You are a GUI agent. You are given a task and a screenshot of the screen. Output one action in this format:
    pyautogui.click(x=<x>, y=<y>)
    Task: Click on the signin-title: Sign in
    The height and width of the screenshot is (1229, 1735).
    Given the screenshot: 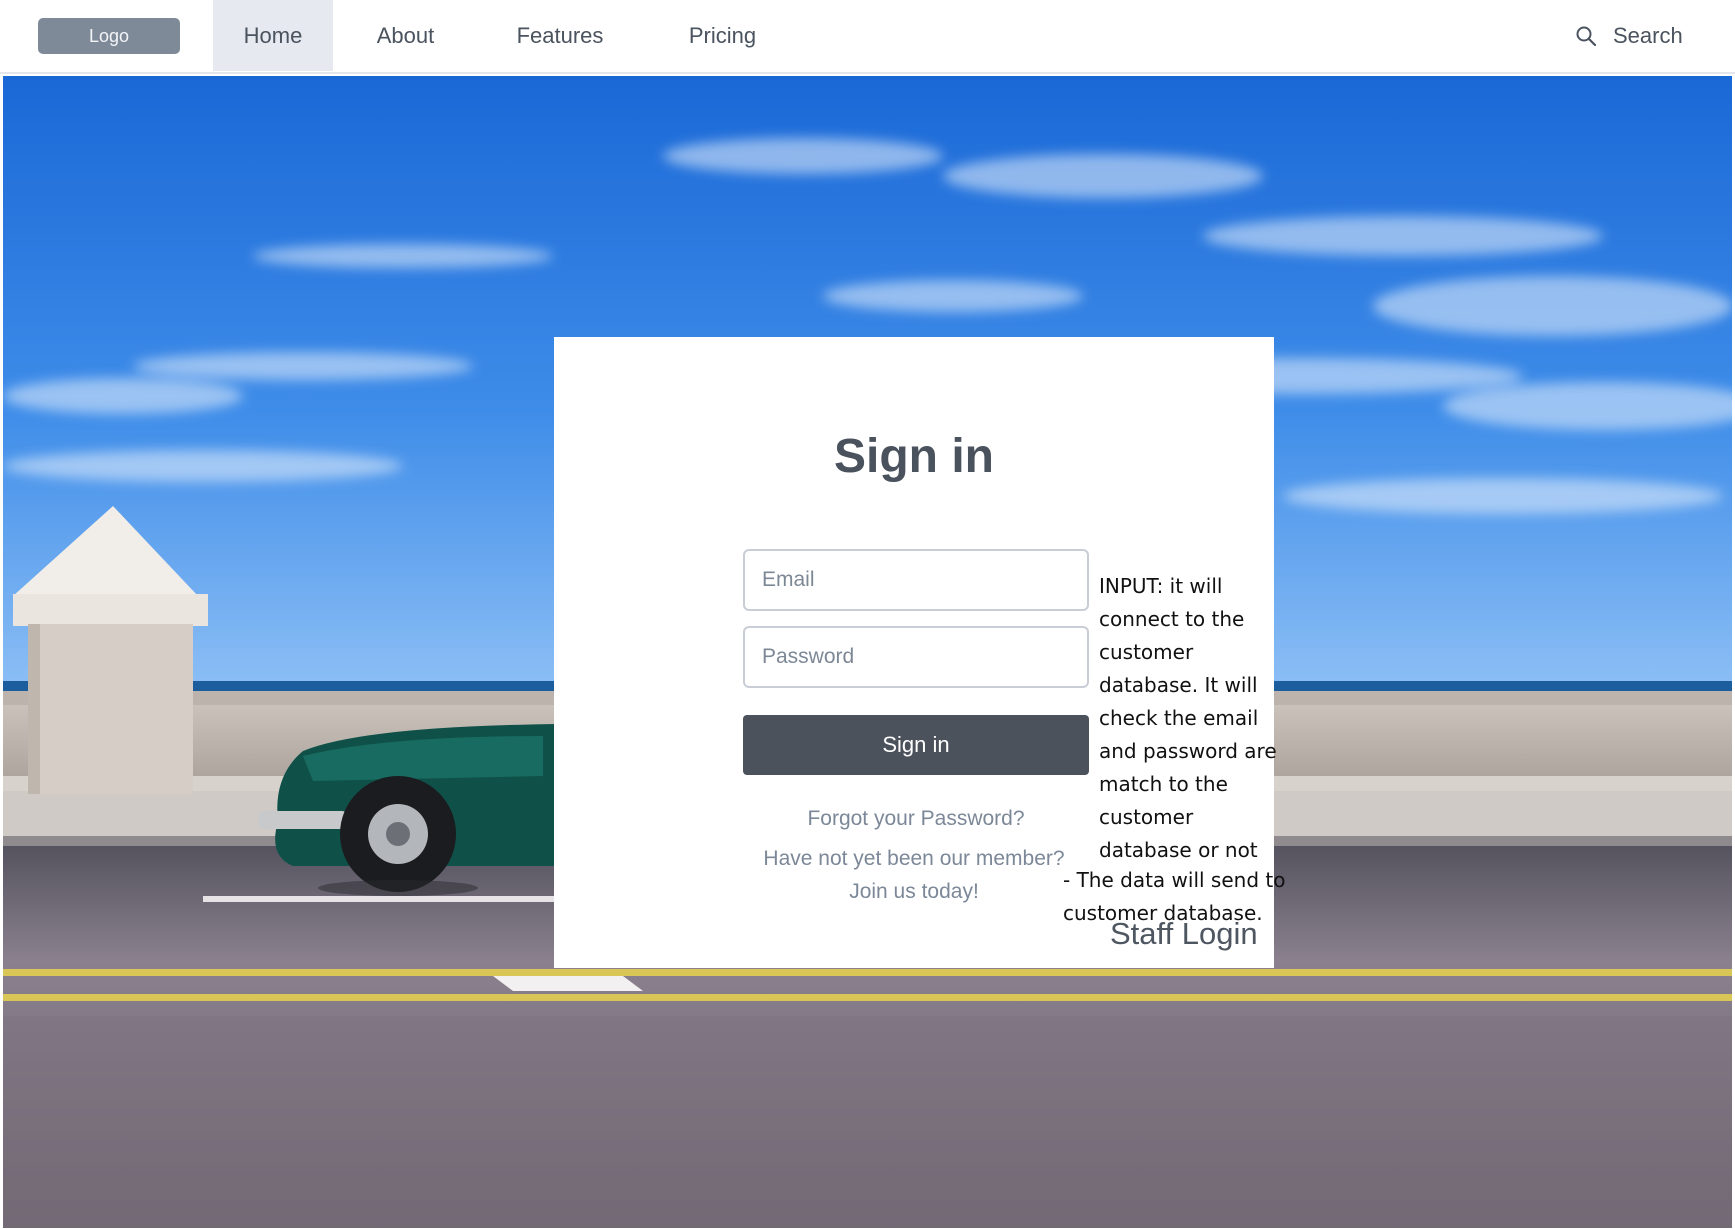 What is the action you would take?
    pyautogui.click(x=914, y=456)
    